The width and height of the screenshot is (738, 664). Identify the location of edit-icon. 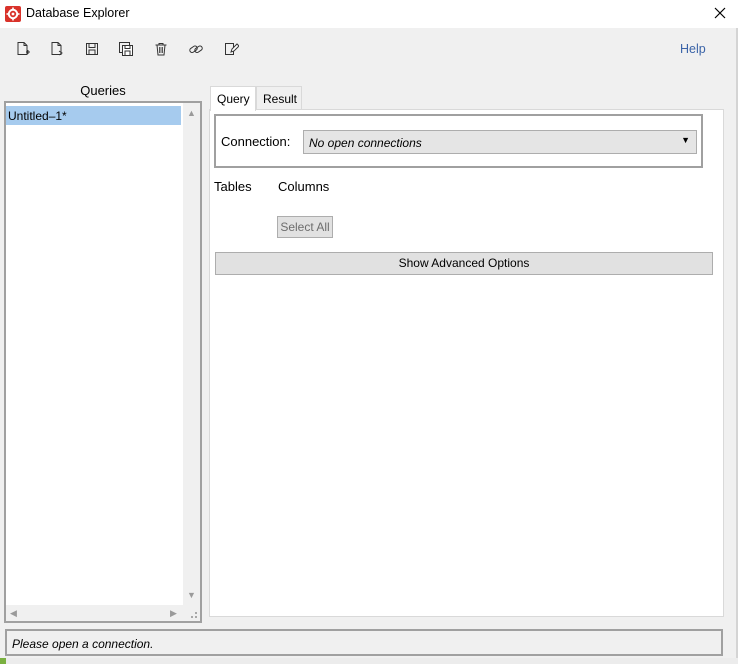
(231, 50).